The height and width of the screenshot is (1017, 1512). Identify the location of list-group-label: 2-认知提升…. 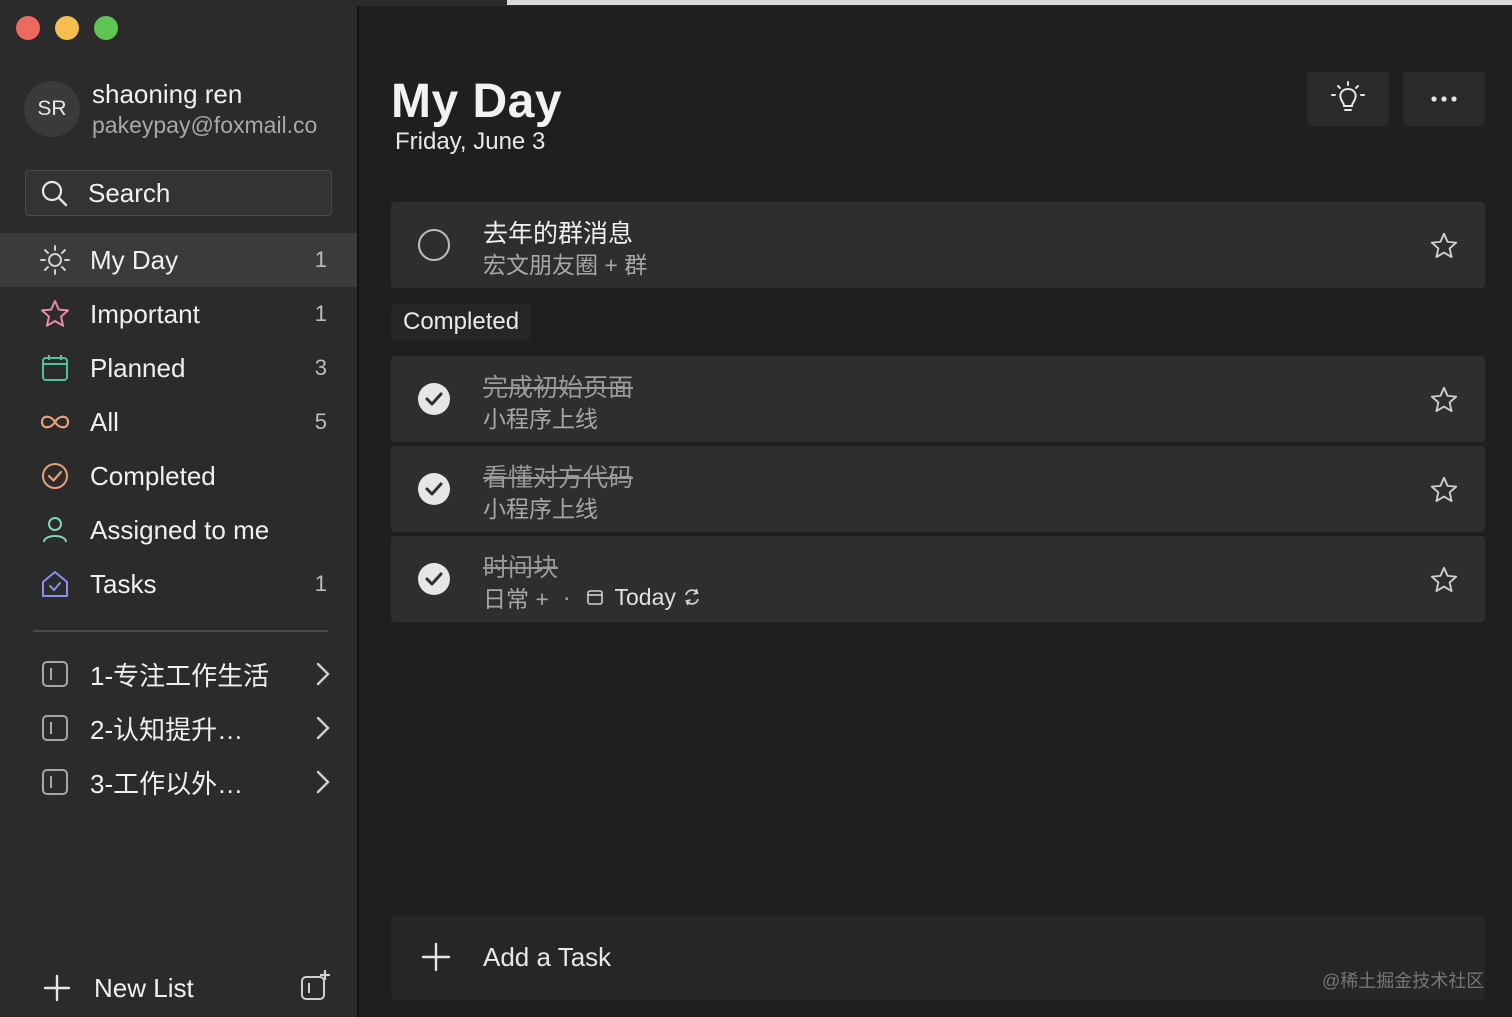
(167, 729).